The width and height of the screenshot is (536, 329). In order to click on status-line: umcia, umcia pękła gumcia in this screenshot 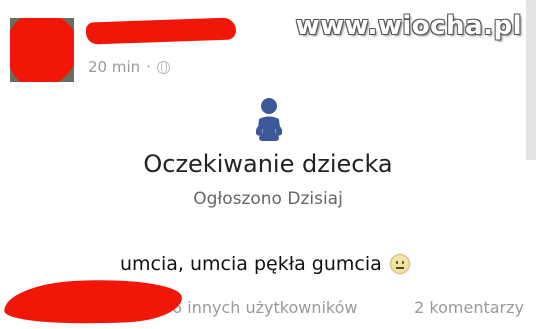, I will do `click(265, 264)`.